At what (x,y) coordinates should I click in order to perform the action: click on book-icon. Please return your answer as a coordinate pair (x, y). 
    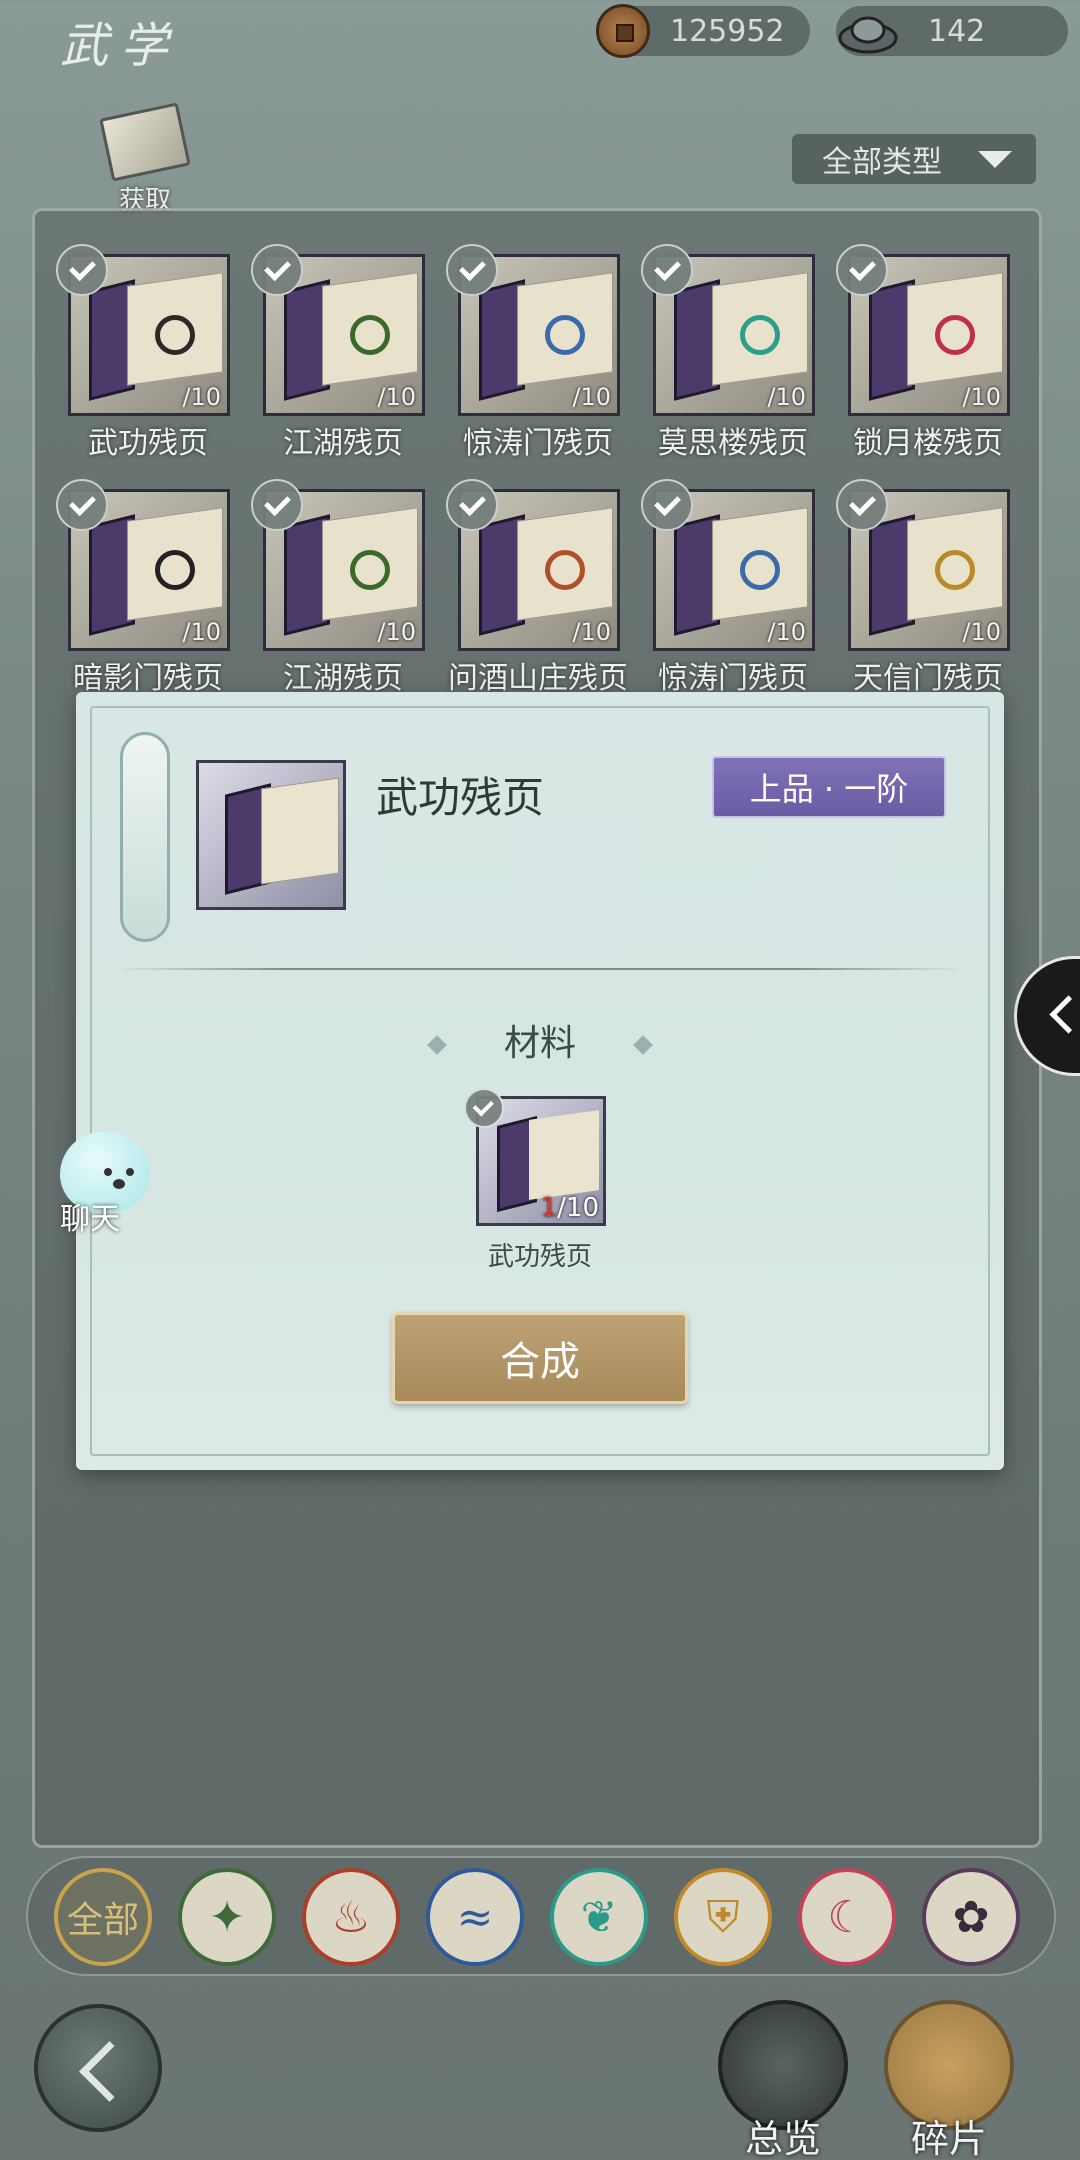
    Looking at the image, I should click on (145, 142).